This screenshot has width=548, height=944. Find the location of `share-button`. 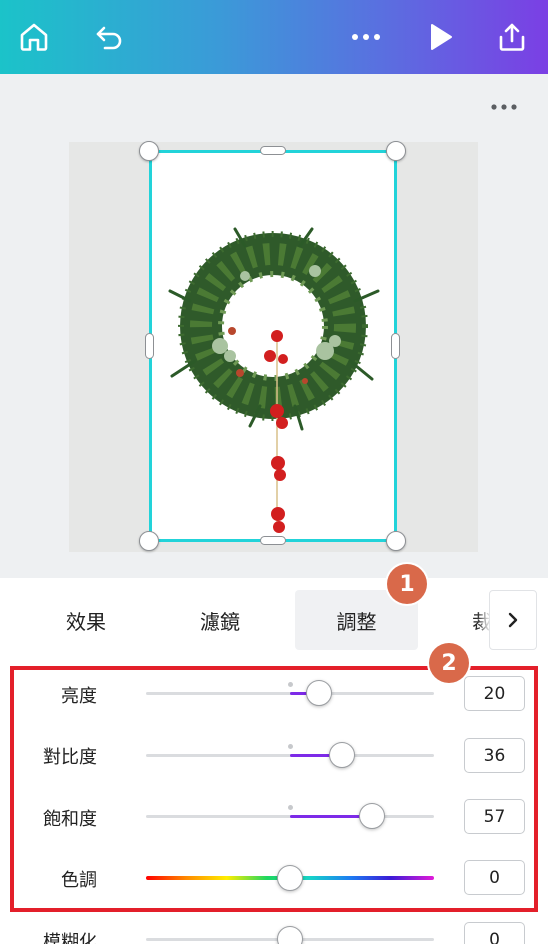

share-button is located at coordinates (512, 37).